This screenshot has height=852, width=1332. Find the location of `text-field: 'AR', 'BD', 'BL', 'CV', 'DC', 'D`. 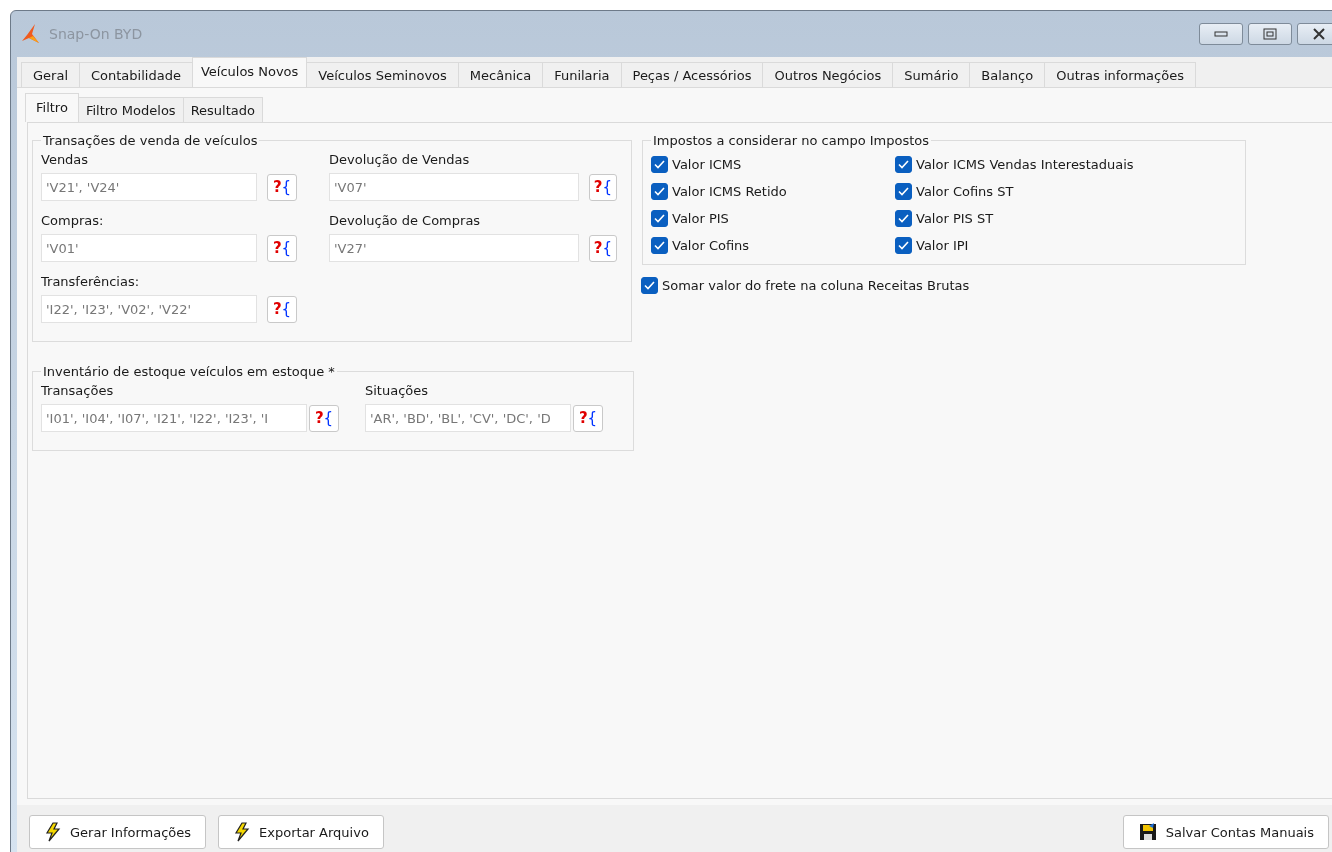

text-field: 'AR', 'BD', 'BL', 'CV', 'DC', 'D is located at coordinates (468, 418).